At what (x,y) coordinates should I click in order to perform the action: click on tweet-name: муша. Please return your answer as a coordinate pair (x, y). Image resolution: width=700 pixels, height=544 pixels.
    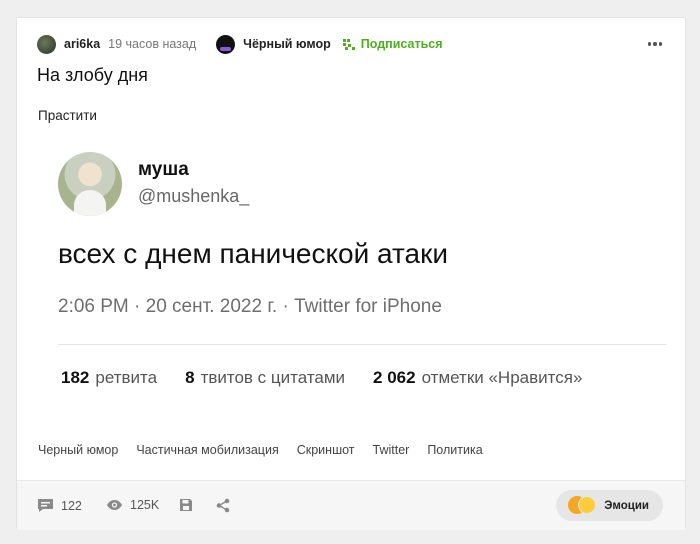
    Looking at the image, I should click on (163, 169).